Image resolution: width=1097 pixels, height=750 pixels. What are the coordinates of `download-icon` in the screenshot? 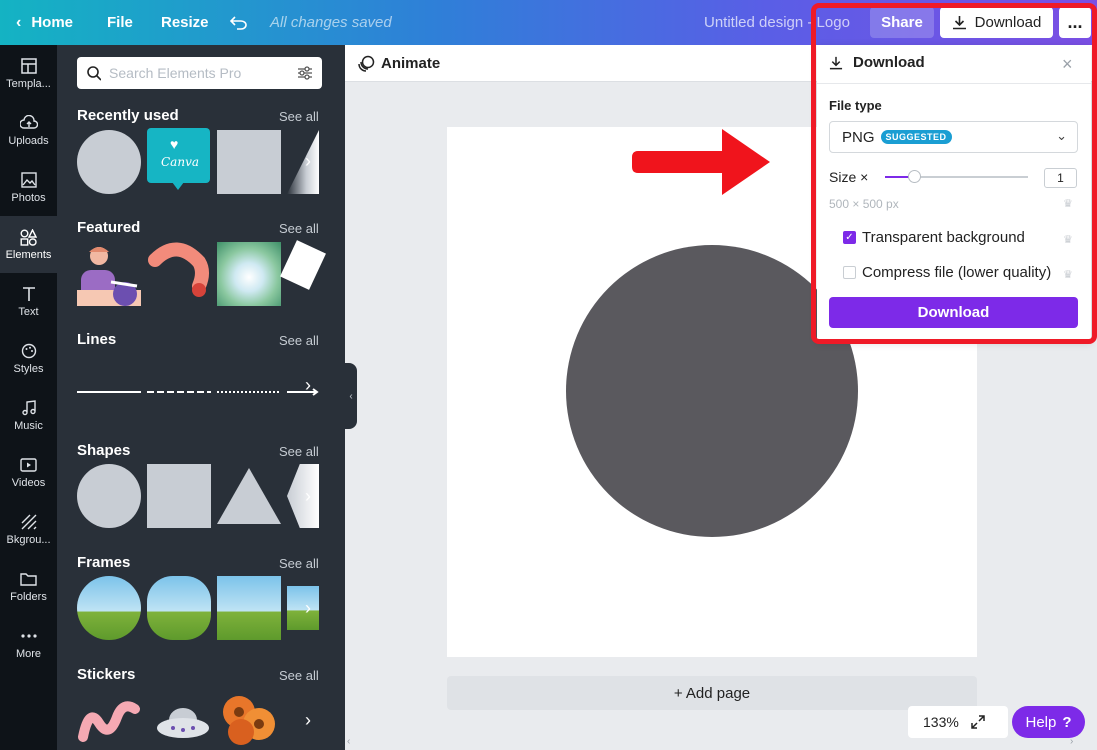 It's located at (836, 62).